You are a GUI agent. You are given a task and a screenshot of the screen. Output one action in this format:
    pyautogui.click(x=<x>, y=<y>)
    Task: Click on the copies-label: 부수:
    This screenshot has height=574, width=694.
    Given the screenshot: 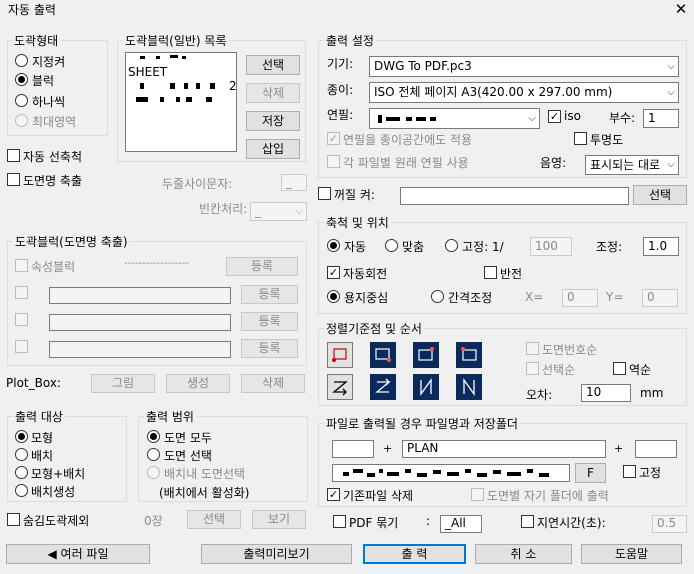 What is the action you would take?
    pyautogui.click(x=622, y=118)
    